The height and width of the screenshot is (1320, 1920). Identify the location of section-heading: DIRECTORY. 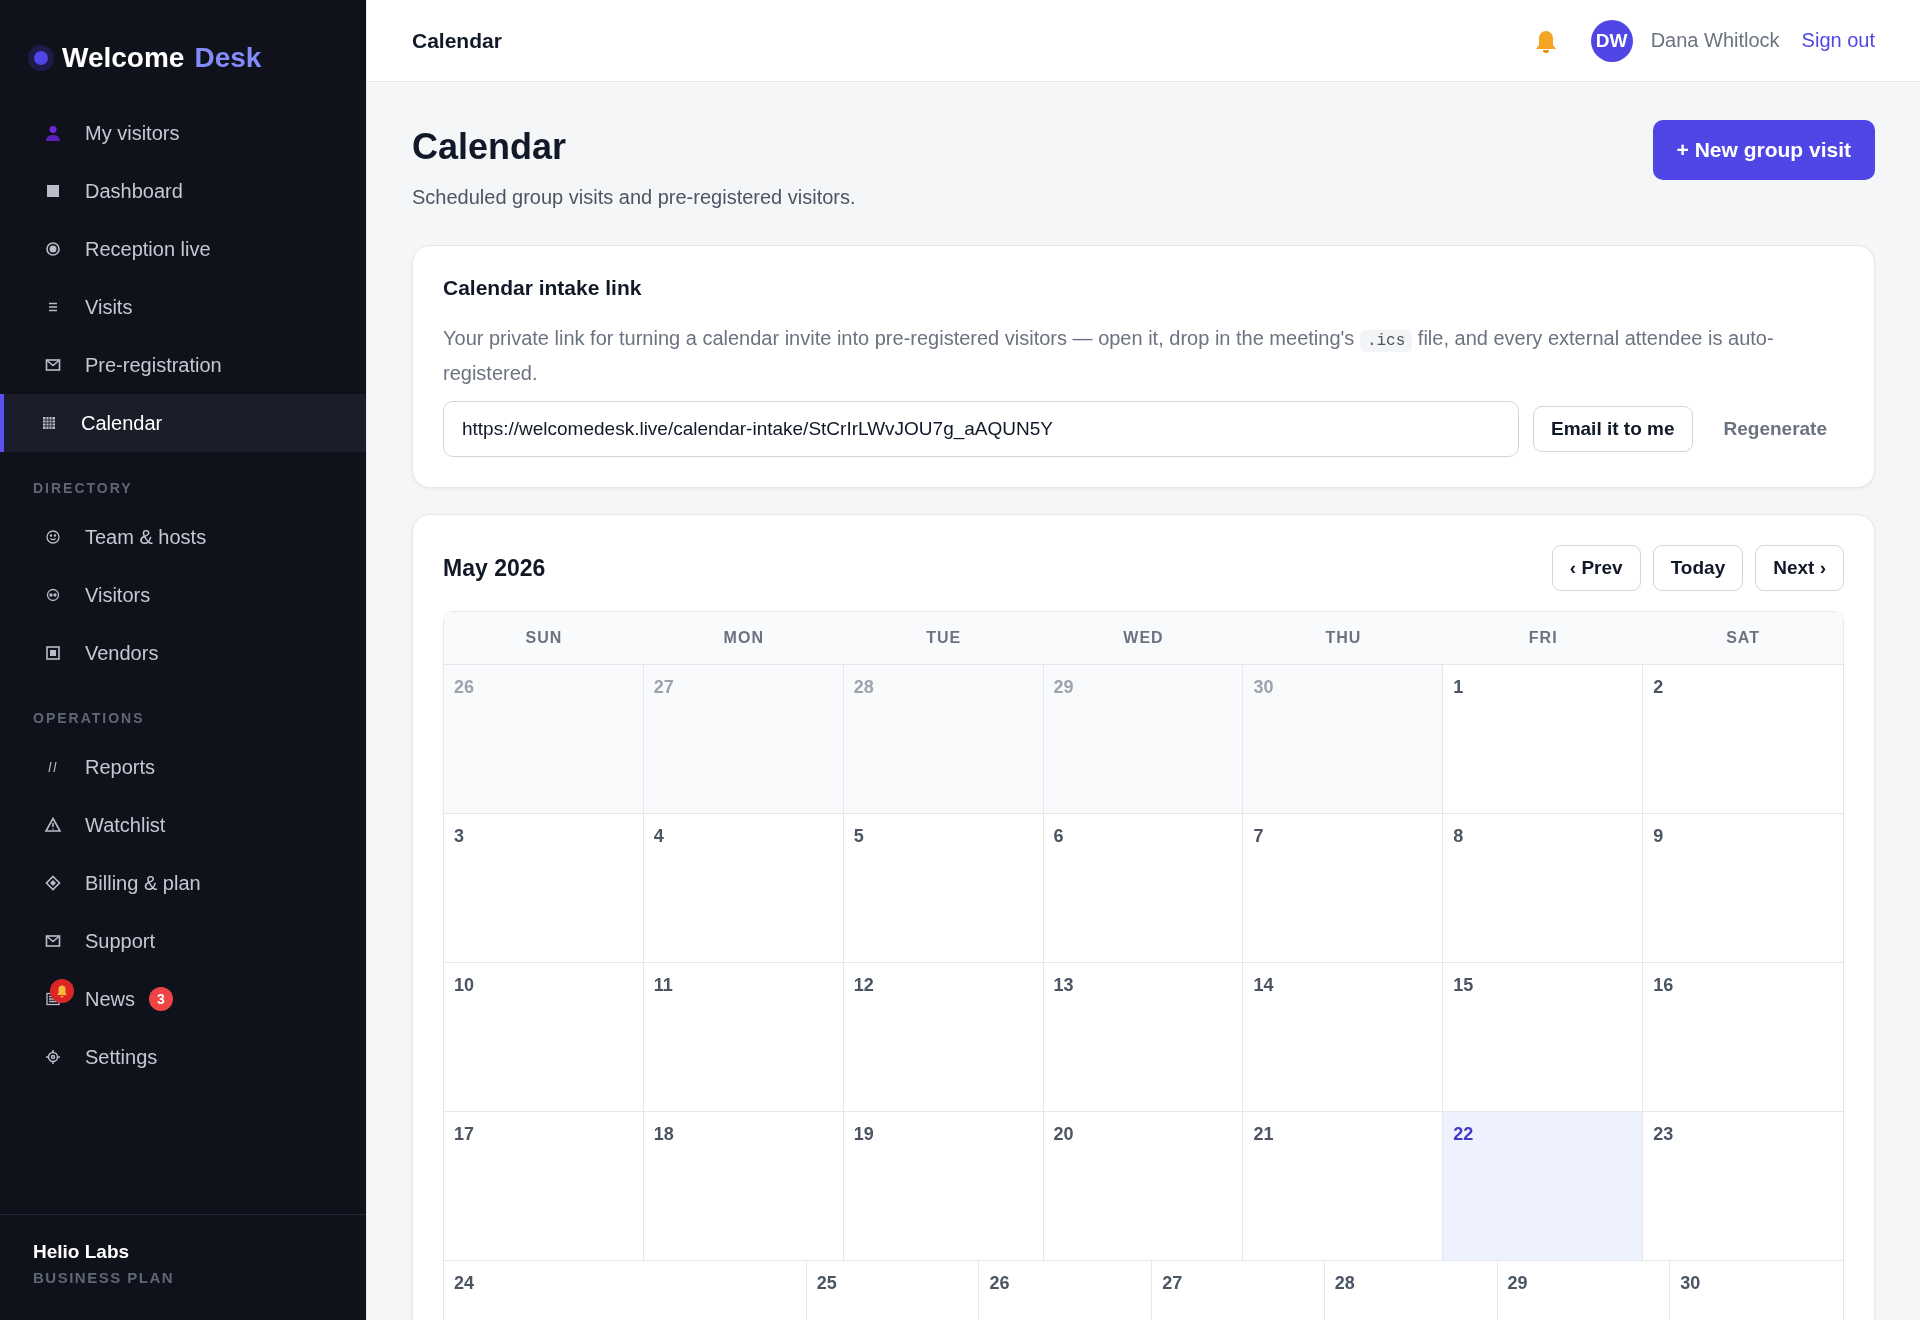
(83, 488).